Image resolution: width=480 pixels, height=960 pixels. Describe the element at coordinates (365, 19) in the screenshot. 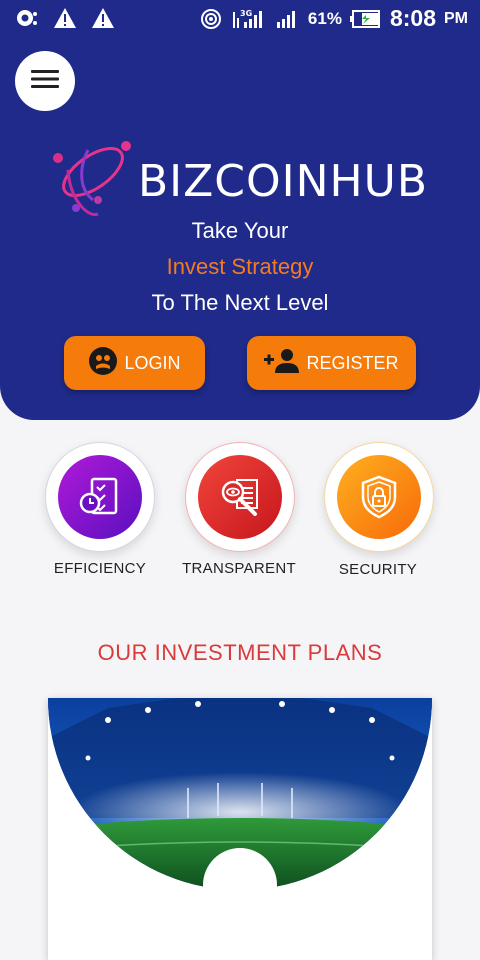

I see `battery-charging-icon` at that location.